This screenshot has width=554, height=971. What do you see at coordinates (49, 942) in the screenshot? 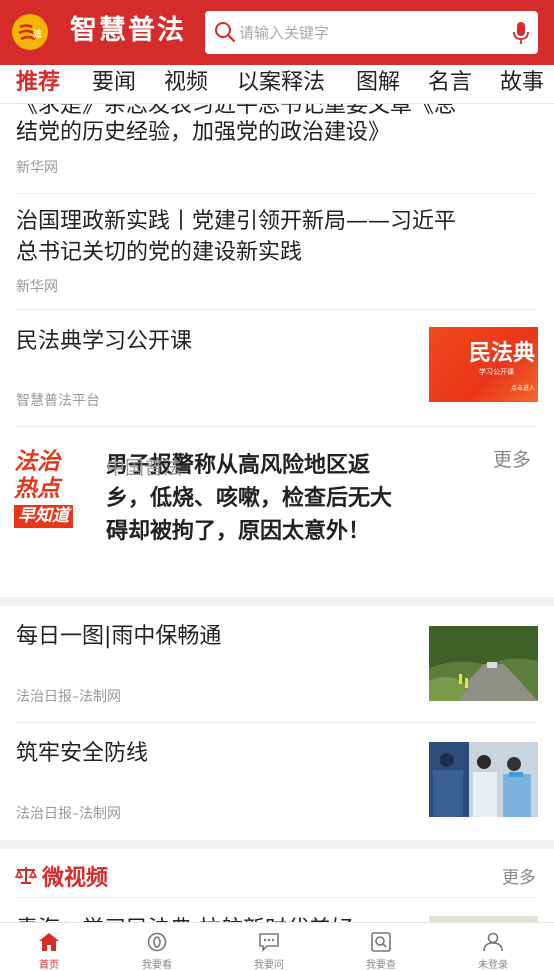
I see `home-icon` at bounding box center [49, 942].